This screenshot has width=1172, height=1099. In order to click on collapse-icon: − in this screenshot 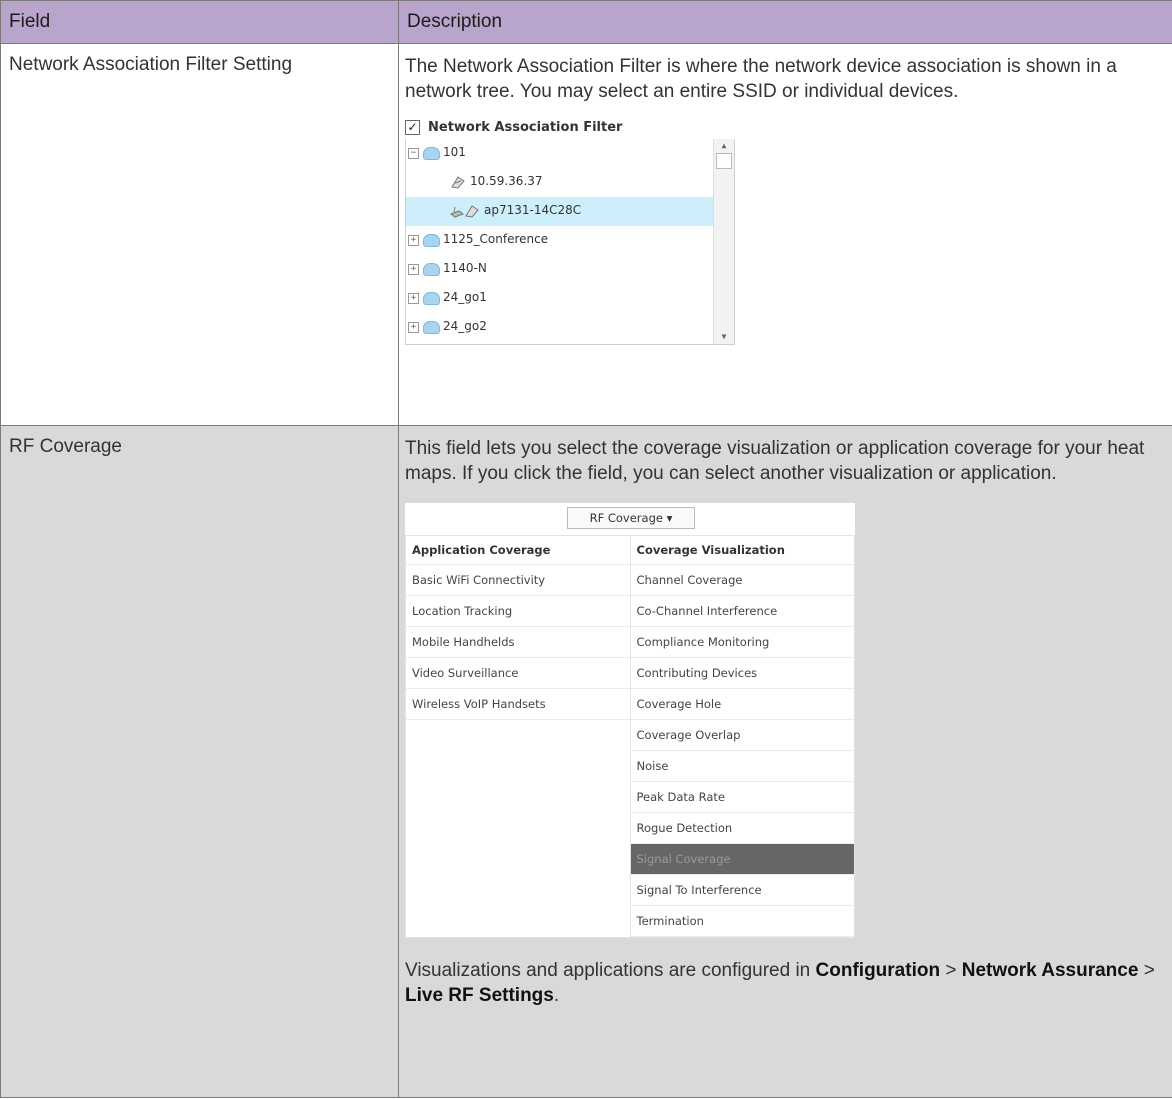, I will do `click(413, 153)`.